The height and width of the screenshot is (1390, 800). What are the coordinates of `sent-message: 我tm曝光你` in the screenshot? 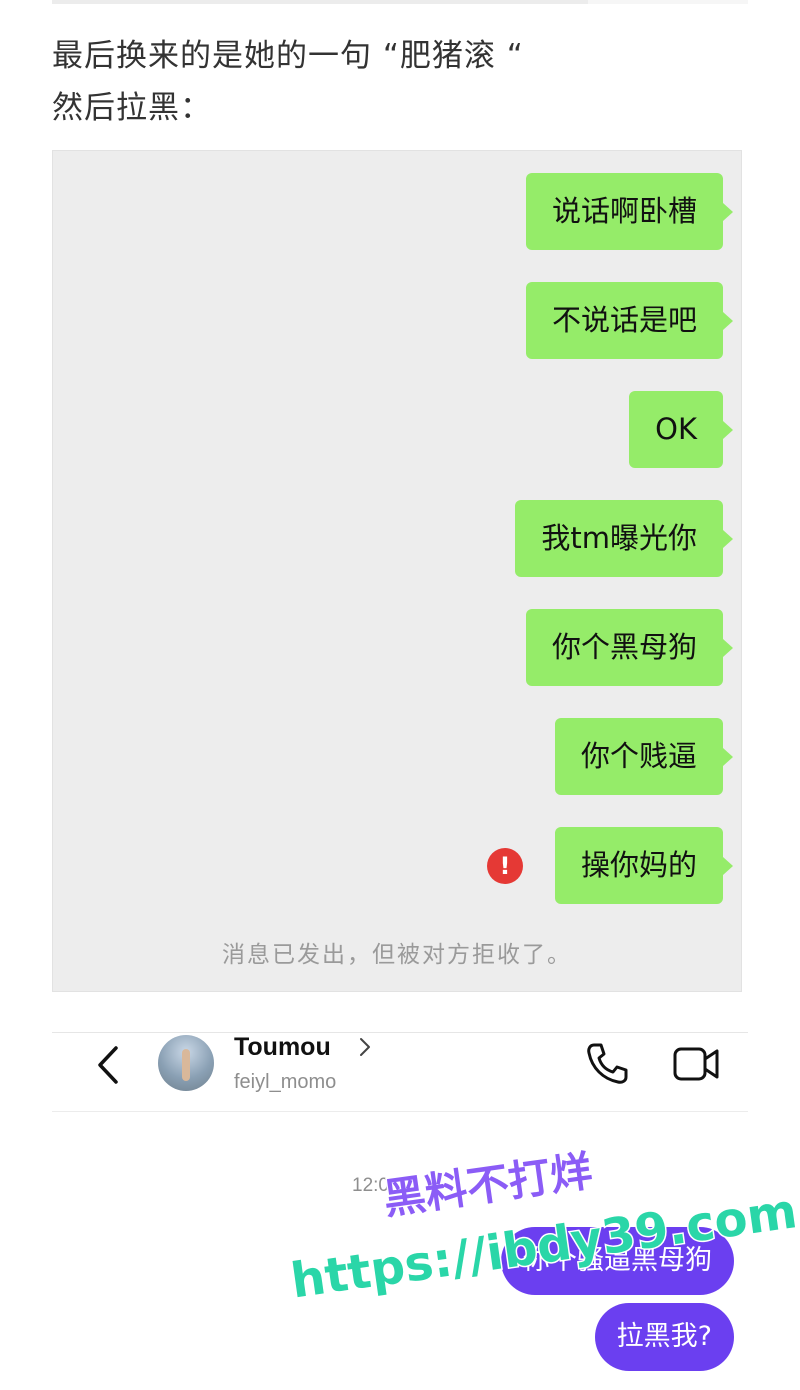 It's located at (624, 538).